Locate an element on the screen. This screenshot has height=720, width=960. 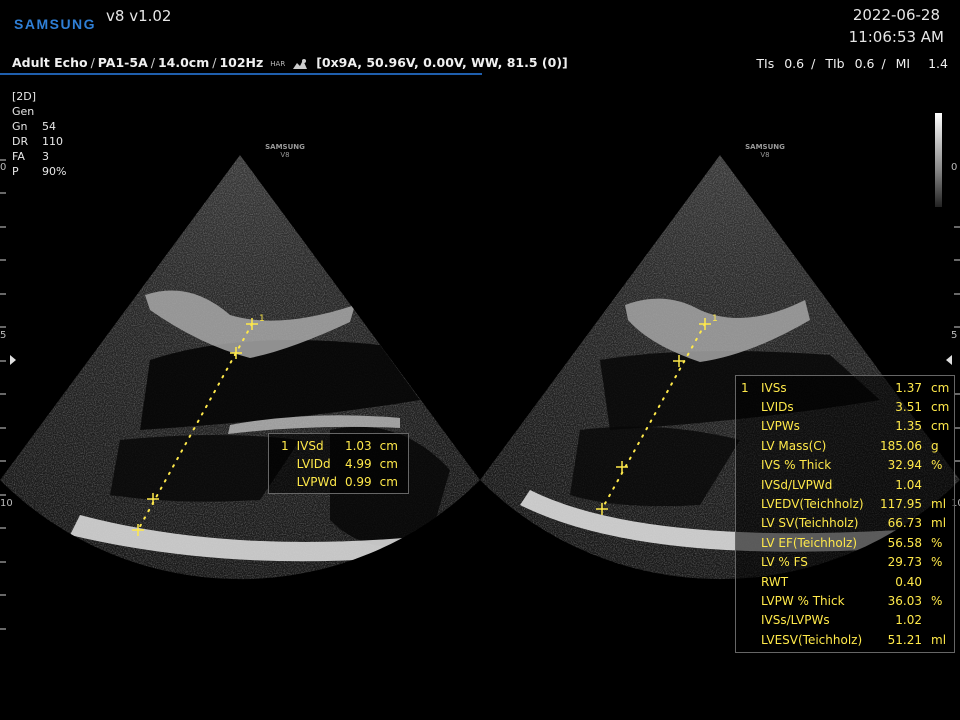
measurement-row: LVEDV(Teichholz) 117.95 ml is located at coordinates (845, 503).